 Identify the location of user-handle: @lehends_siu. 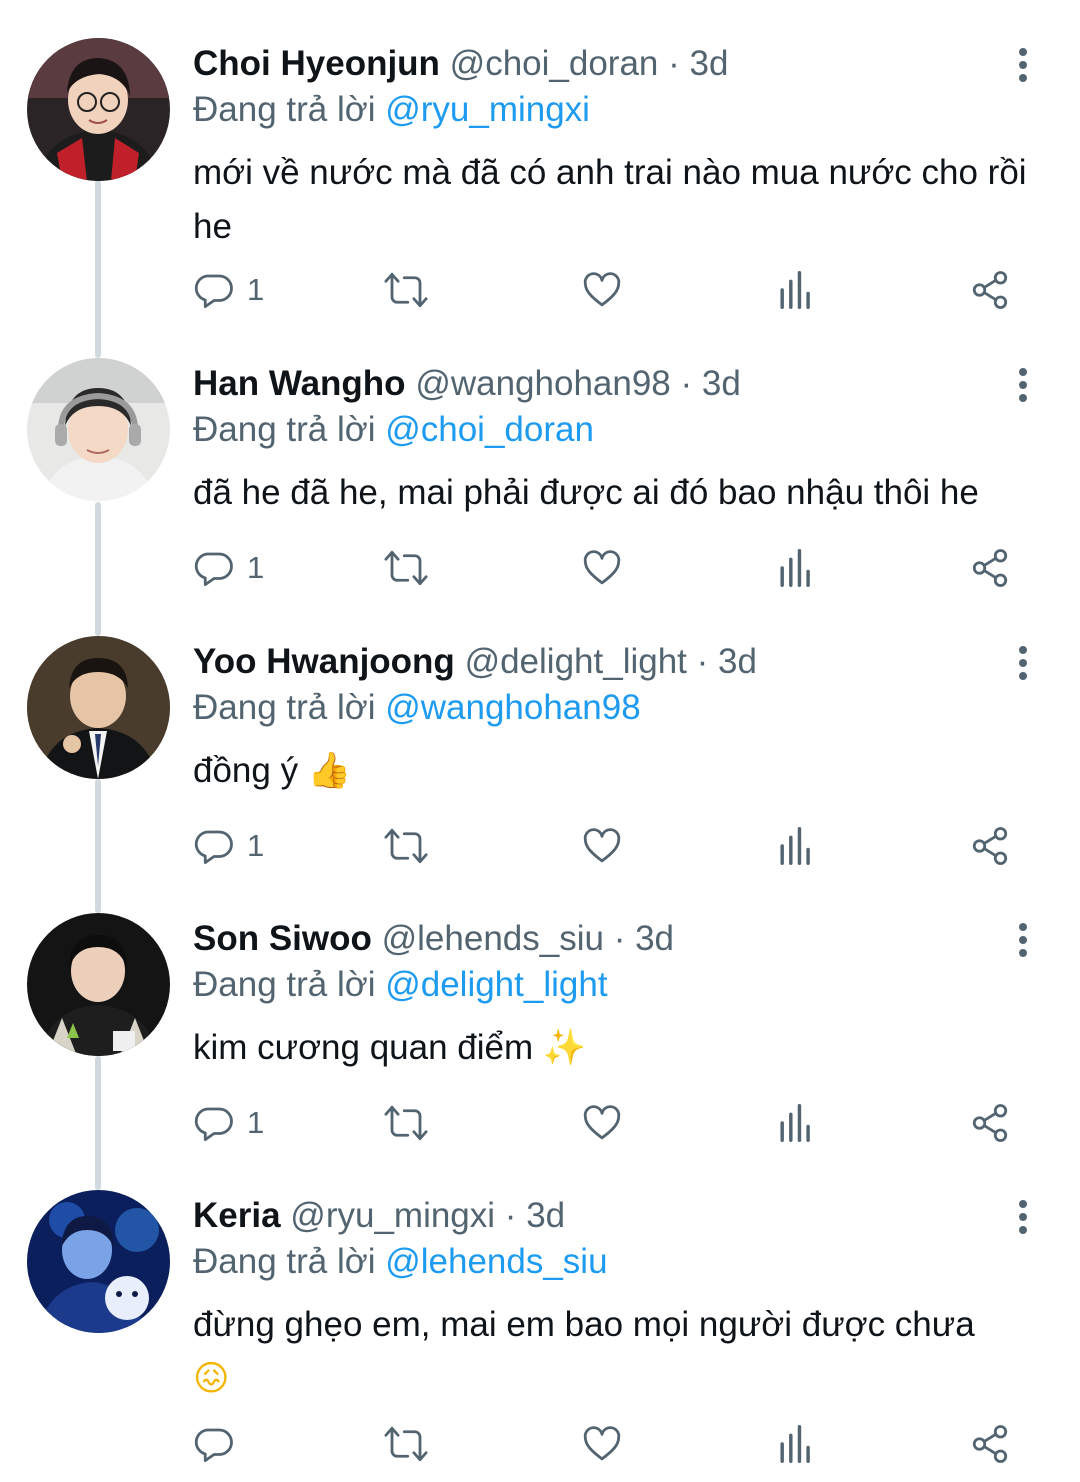
(493, 938).